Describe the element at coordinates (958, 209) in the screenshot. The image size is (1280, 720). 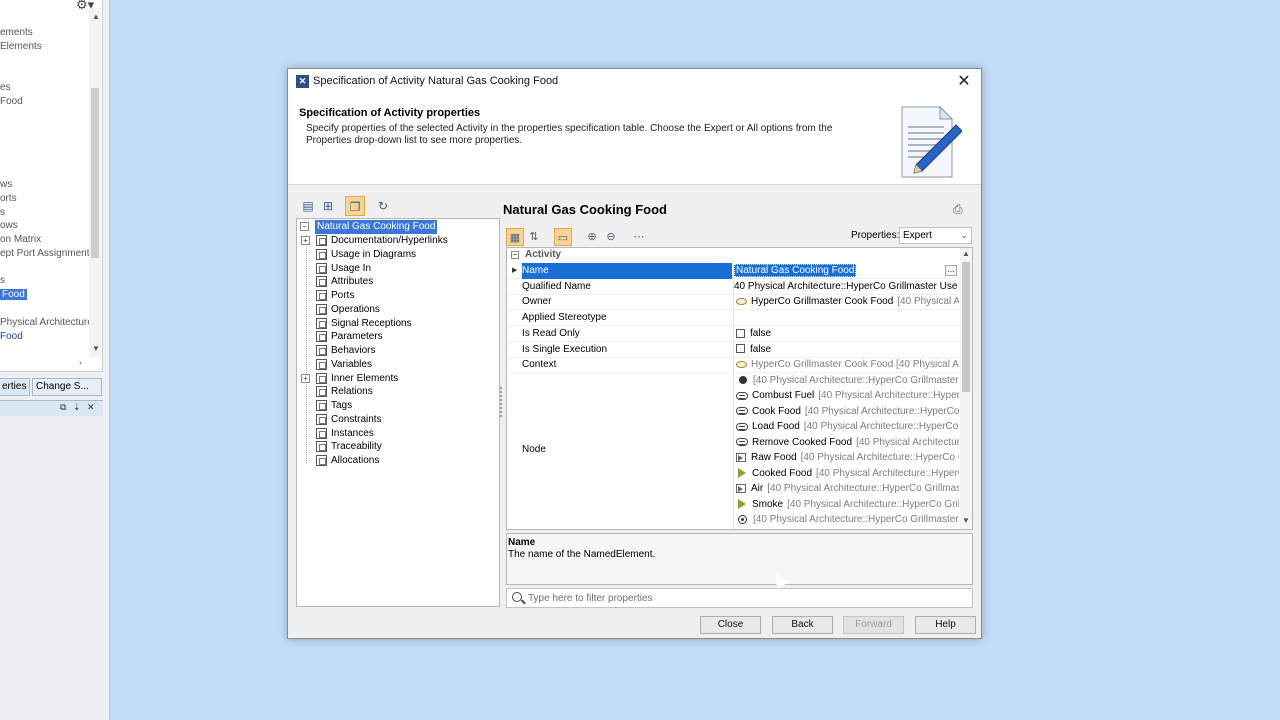
I see `settings-icon: ⎙` at that location.